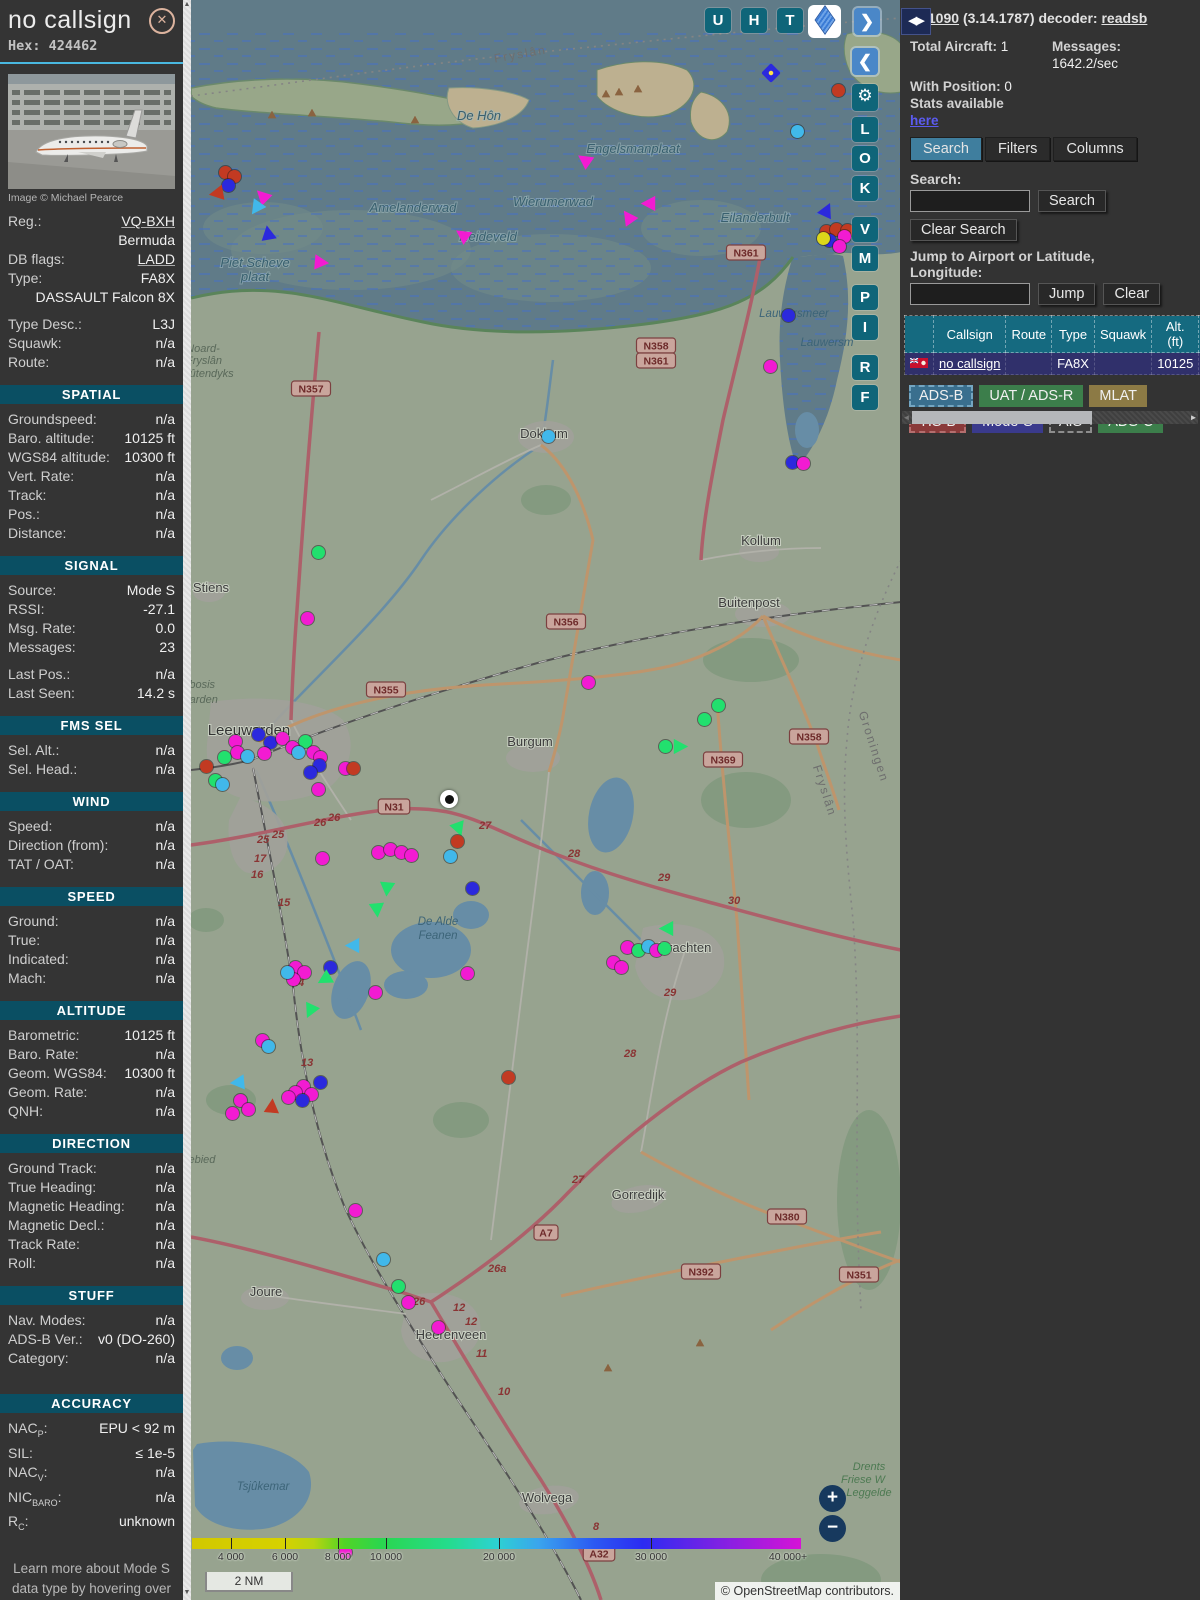 The height and width of the screenshot is (1600, 1200). I want to click on map-button-t: T, so click(790, 20).